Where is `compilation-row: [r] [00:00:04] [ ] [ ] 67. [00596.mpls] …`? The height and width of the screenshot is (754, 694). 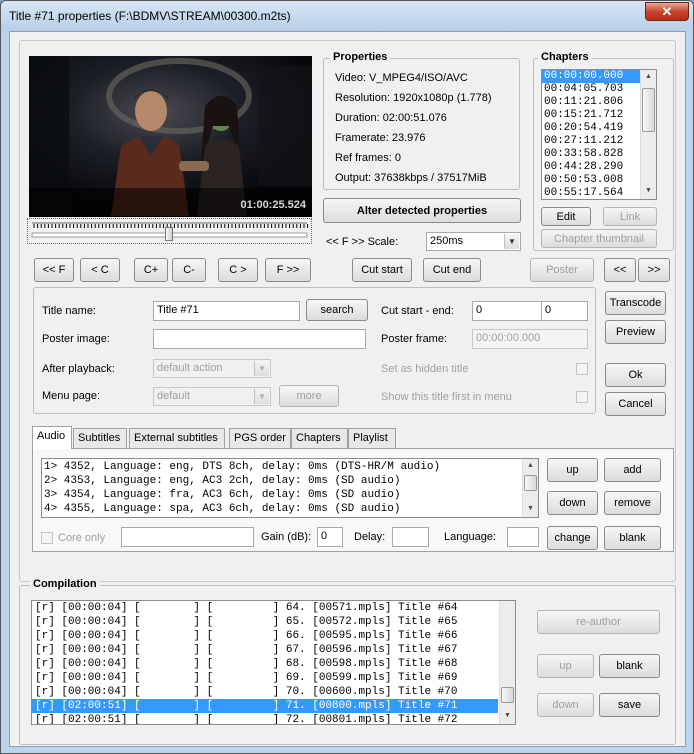
compilation-row: [r] [00:00:04] [ ] [ ] 67. [00596.mpls] … is located at coordinates (265, 650).